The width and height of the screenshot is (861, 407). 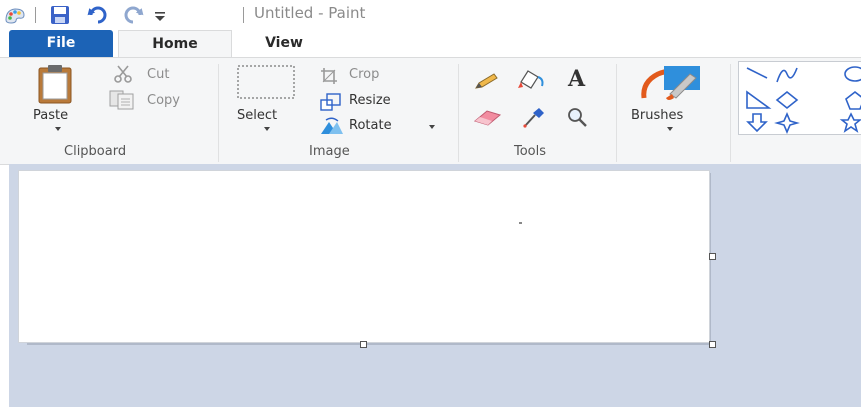 I want to click on pencil-icon, so click(x=487, y=81).